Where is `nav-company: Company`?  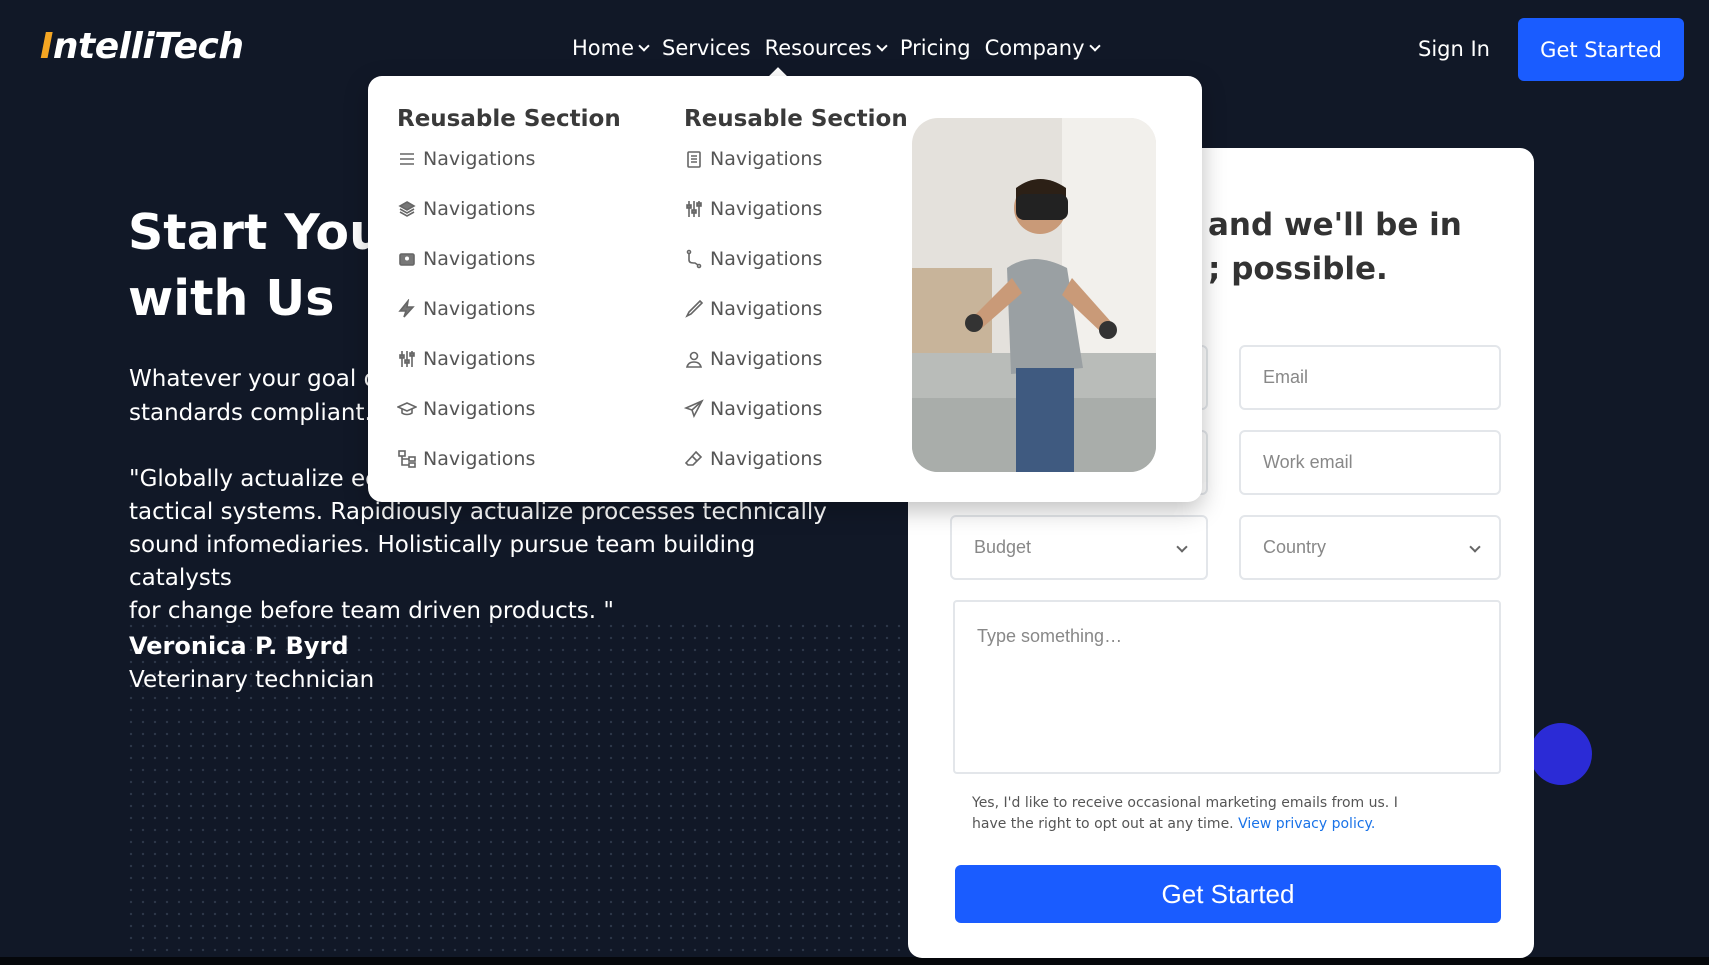
nav-company: Company is located at coordinates (1042, 48).